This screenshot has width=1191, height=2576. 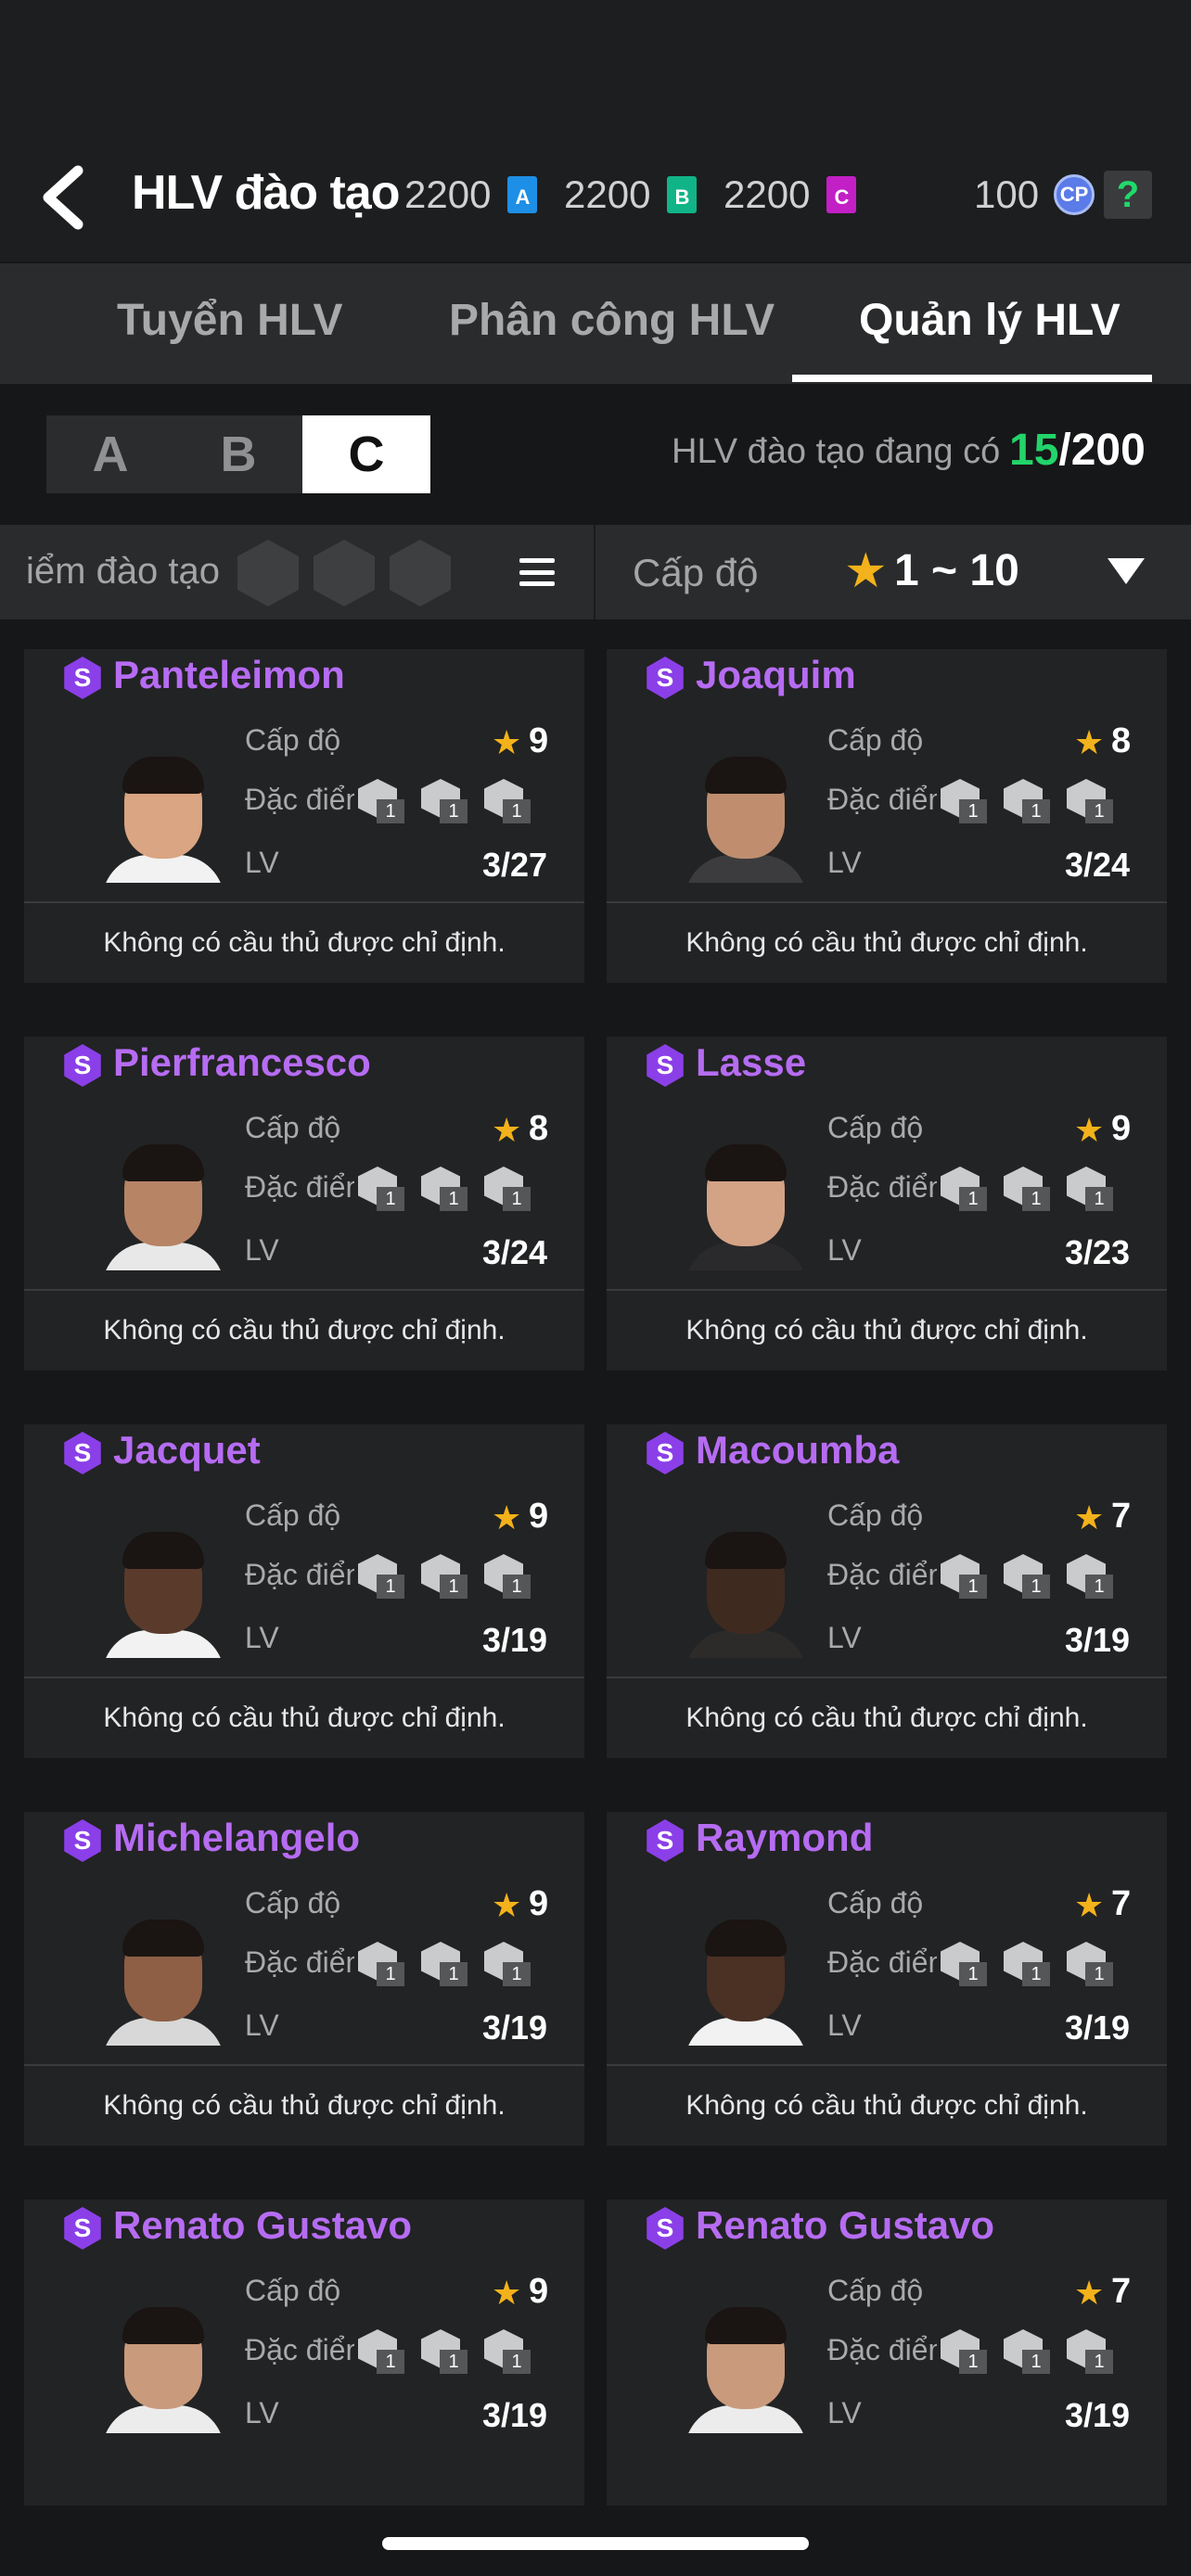 What do you see at coordinates (1102, 450) in the screenshot?
I see `coach-count-total: /200` at bounding box center [1102, 450].